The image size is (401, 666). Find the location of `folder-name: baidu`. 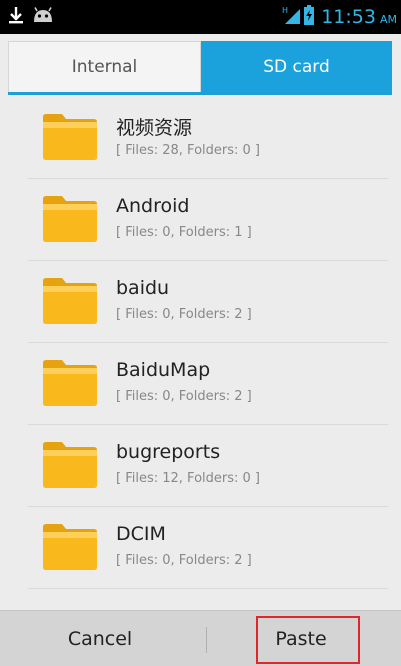

folder-name: baidu is located at coordinates (143, 288).